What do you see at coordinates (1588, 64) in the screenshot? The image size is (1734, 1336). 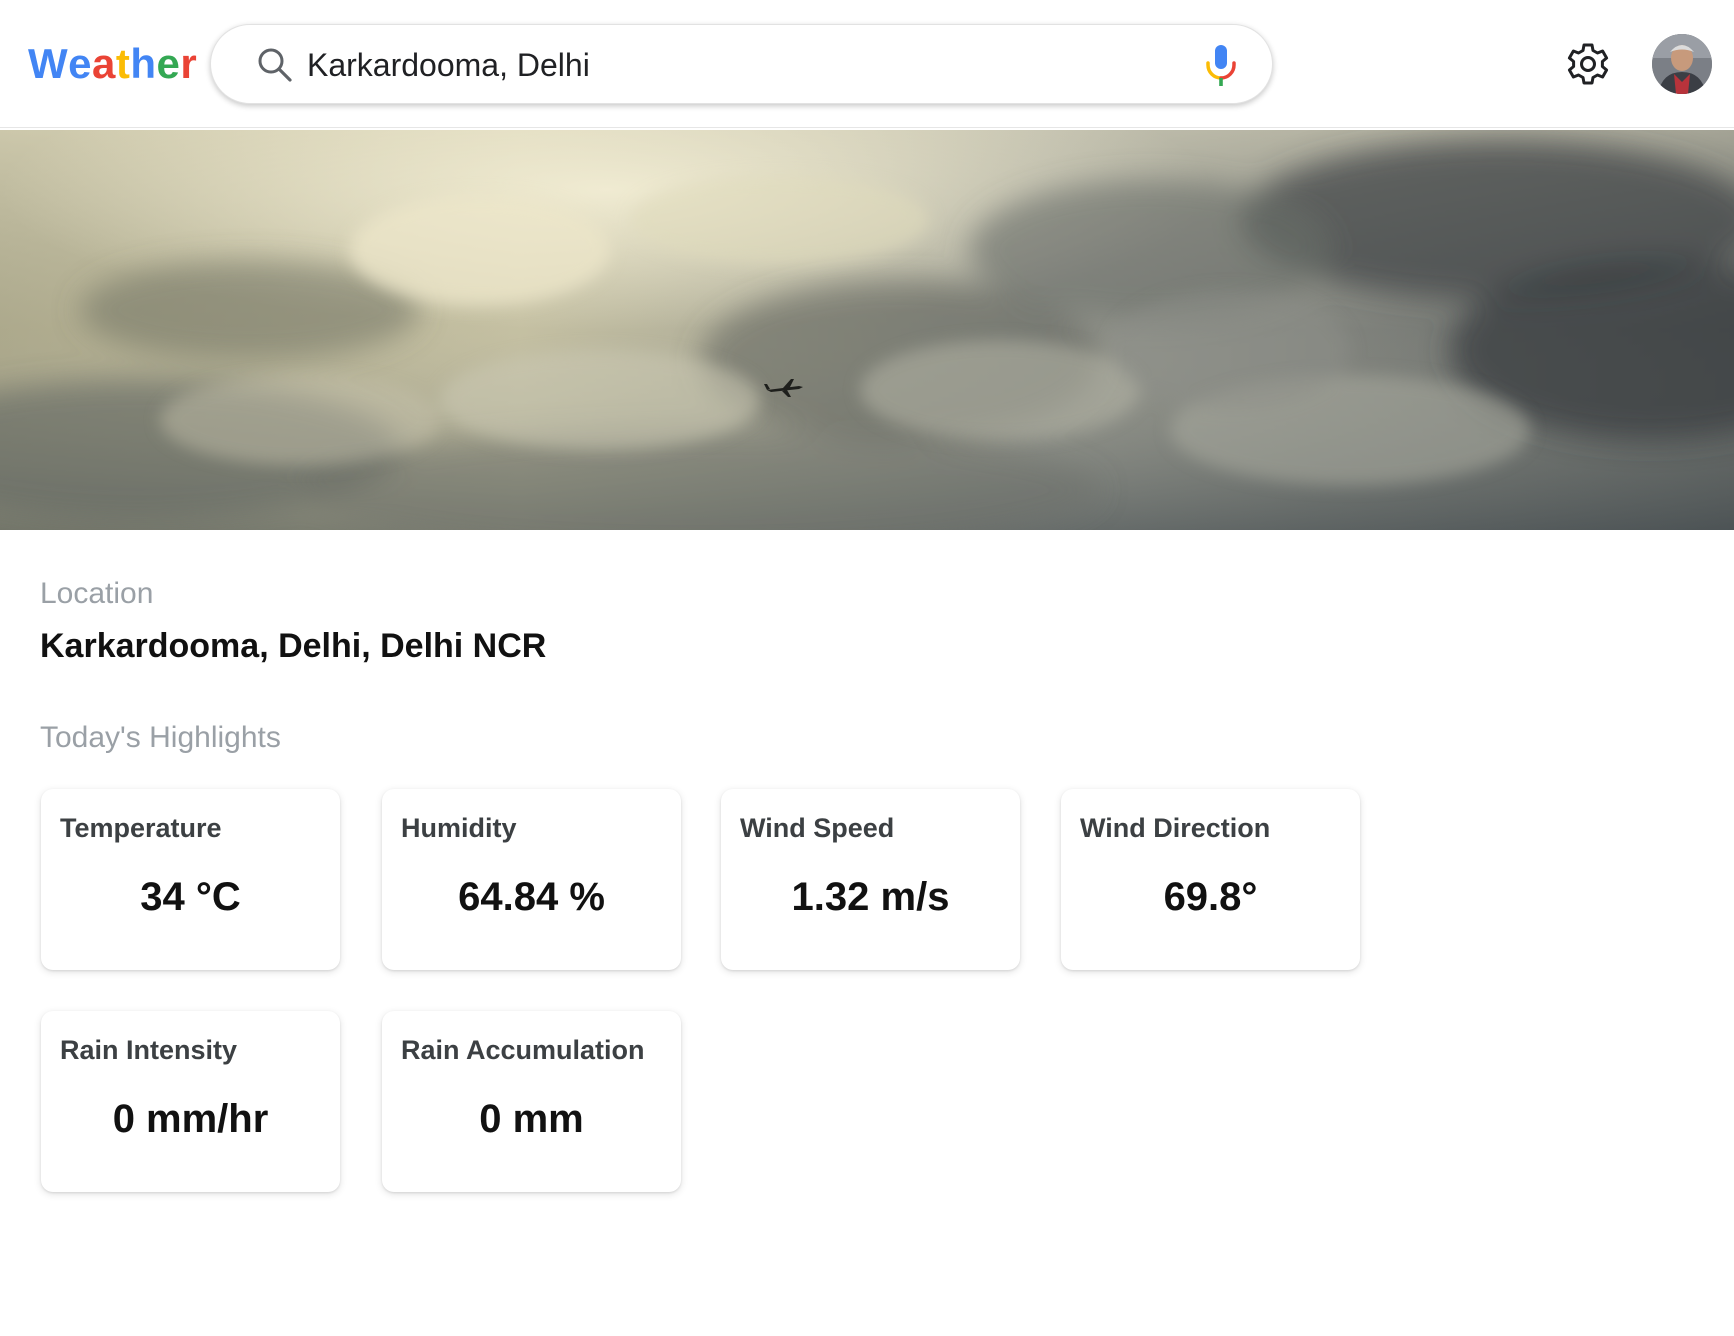 I see `gear-icon` at bounding box center [1588, 64].